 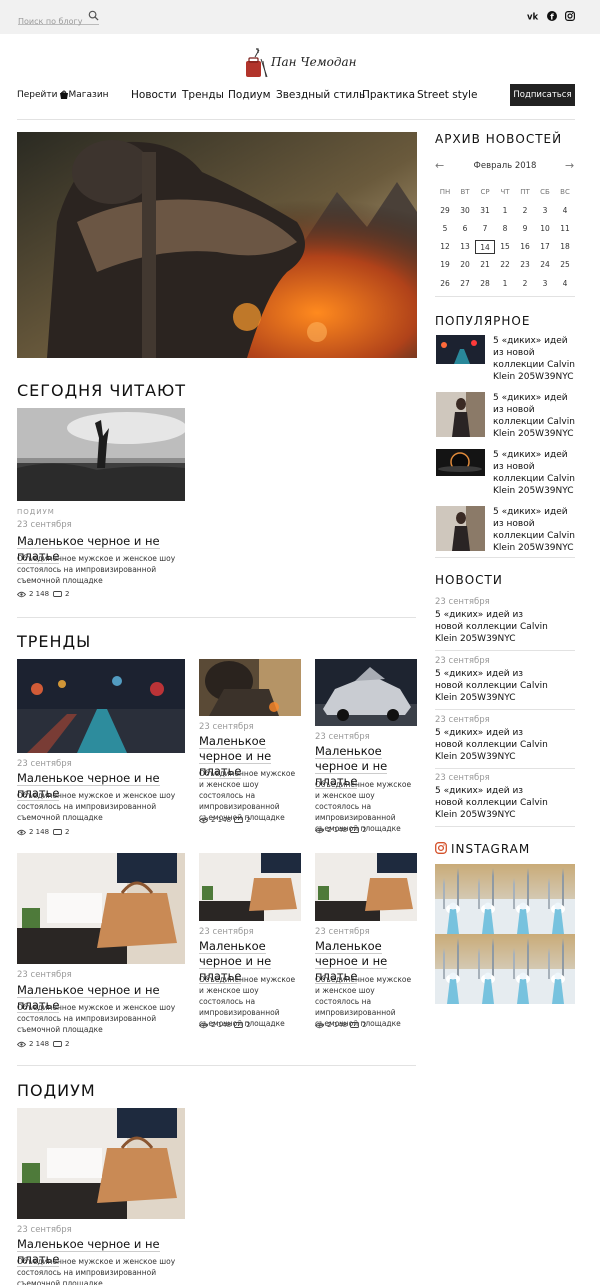 I want to click on nav-star-style: Звездный стиль, so click(x=320, y=95).